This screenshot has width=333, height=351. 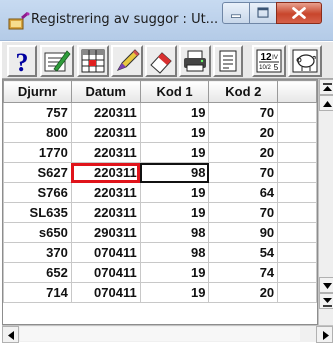 I want to click on cell-djurnr: s650, so click(x=37, y=232).